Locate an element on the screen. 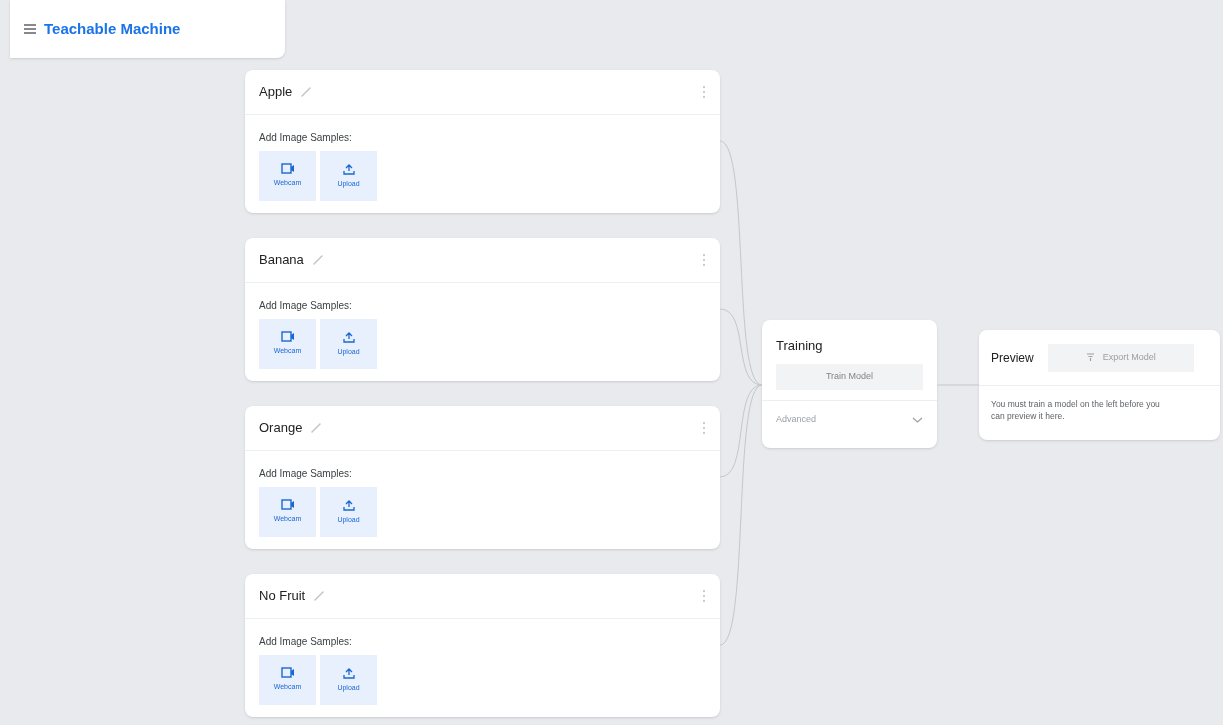  advanced-label: Advanced is located at coordinates (796, 420).